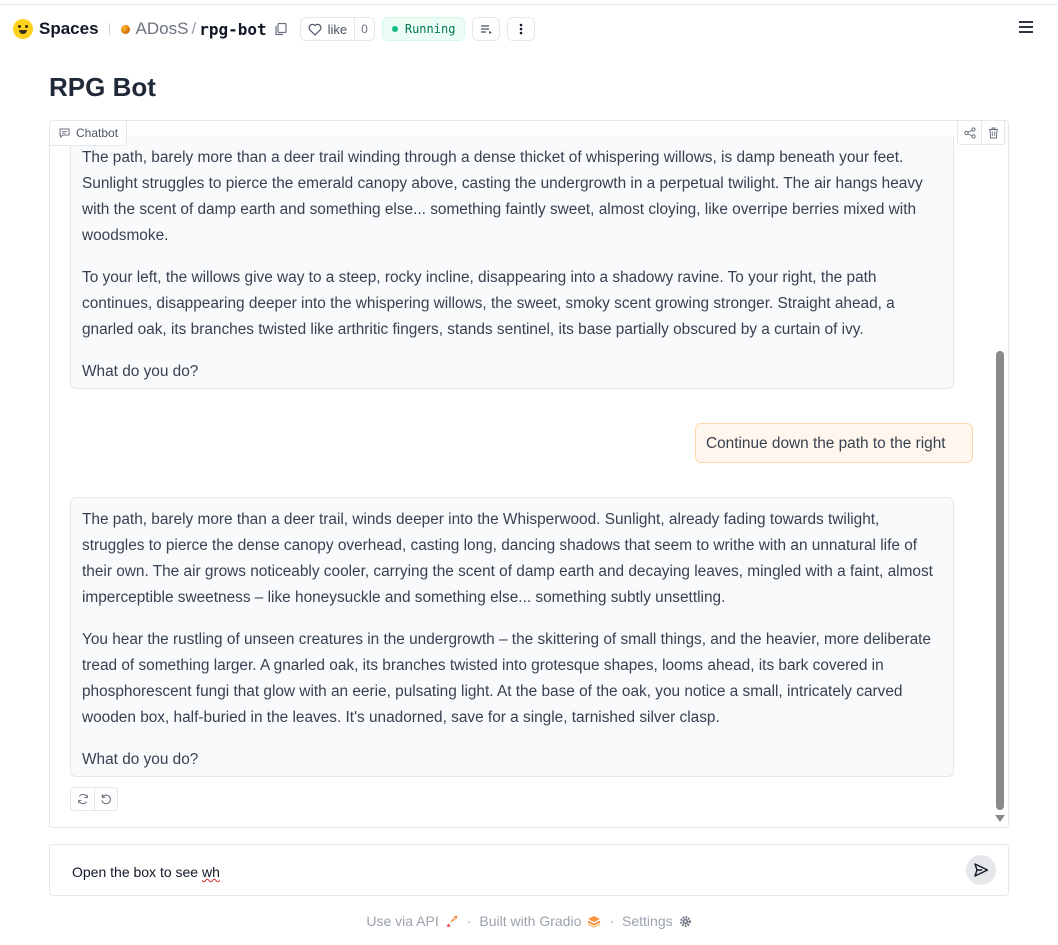 The width and height of the screenshot is (1058, 945). What do you see at coordinates (430, 29) in the screenshot?
I see `status-label: Running` at bounding box center [430, 29].